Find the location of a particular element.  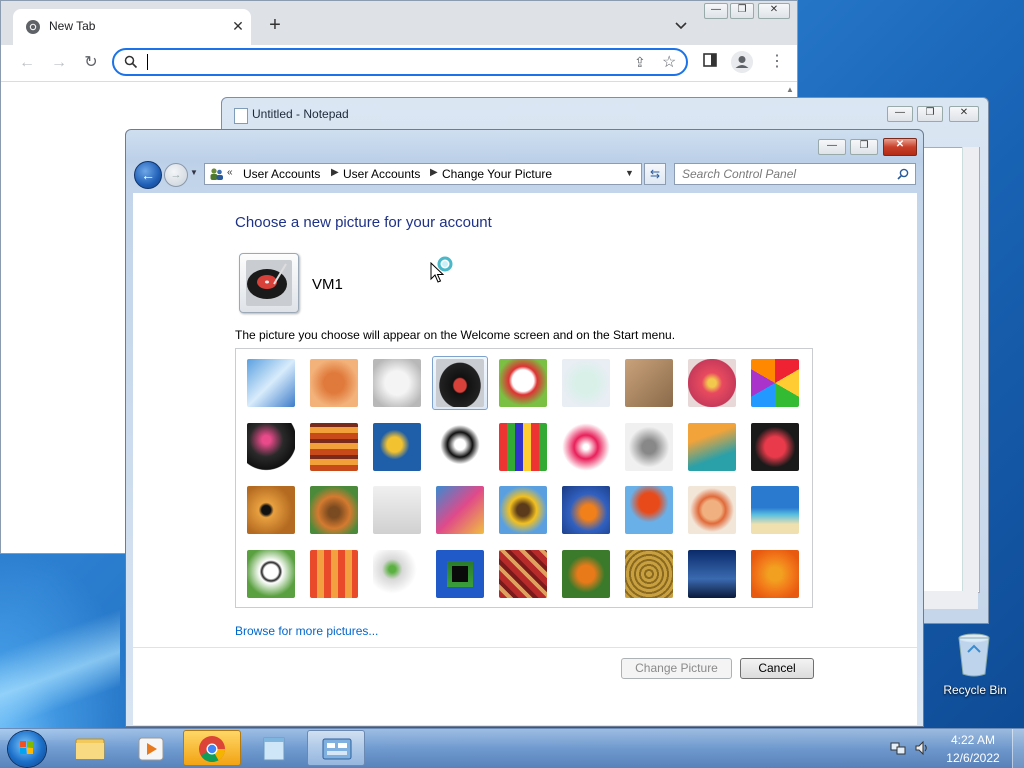

picture-tile-starfish is located at coordinates (334, 383).